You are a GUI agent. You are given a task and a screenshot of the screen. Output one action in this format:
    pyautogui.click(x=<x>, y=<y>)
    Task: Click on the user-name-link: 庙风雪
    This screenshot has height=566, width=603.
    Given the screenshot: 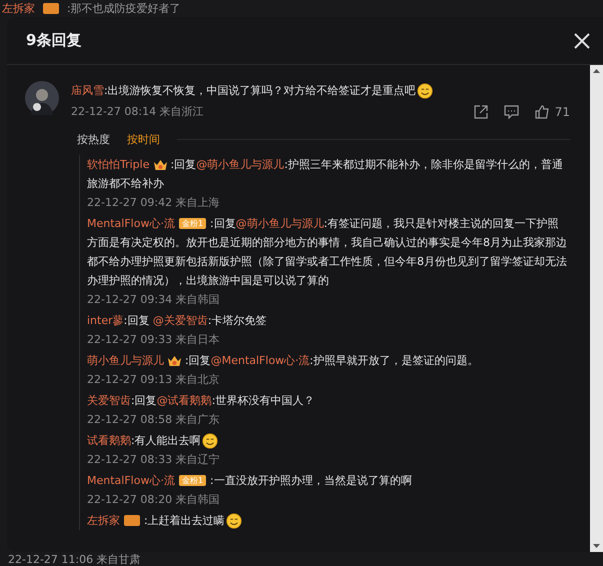 What is the action you would take?
    pyautogui.click(x=87, y=90)
    